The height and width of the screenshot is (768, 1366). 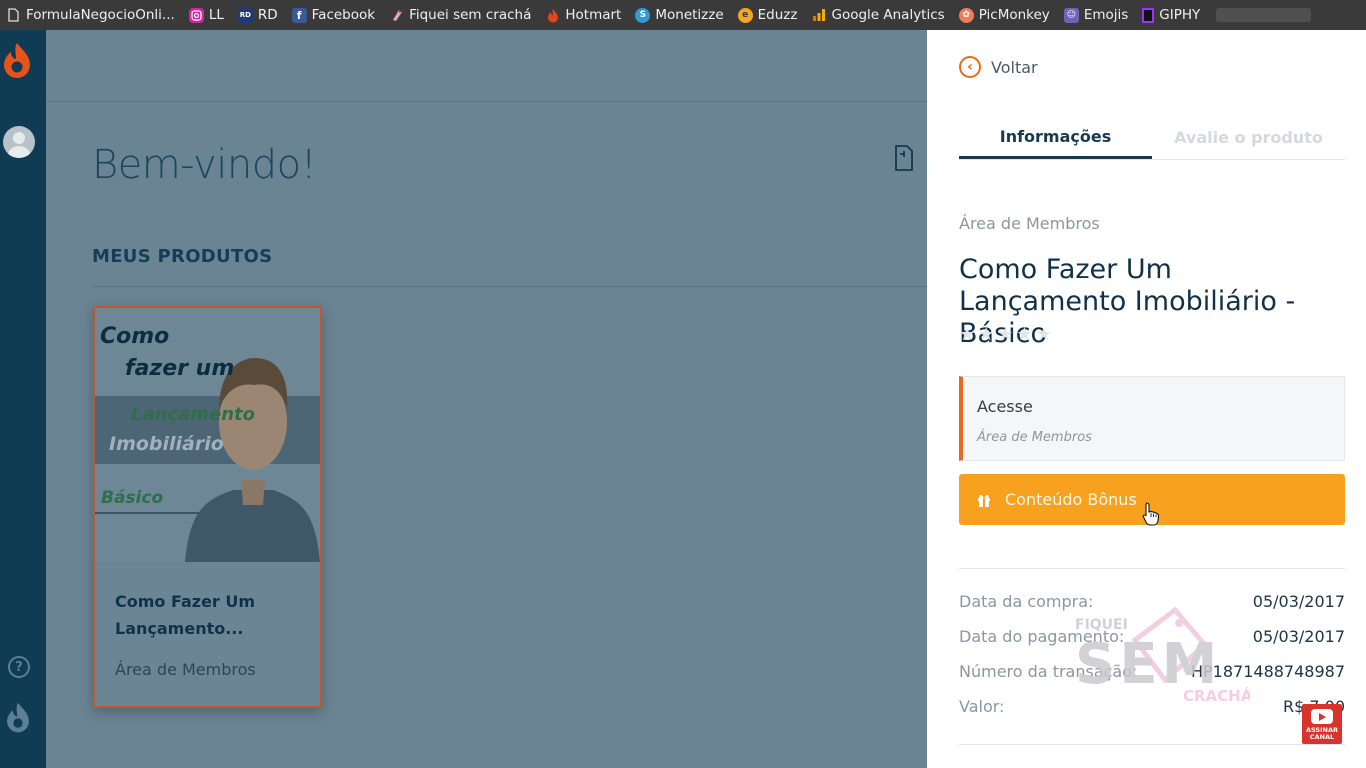 What do you see at coordinates (1071, 499) in the screenshot?
I see `bonus-label: Conteúdo Bônus` at bounding box center [1071, 499].